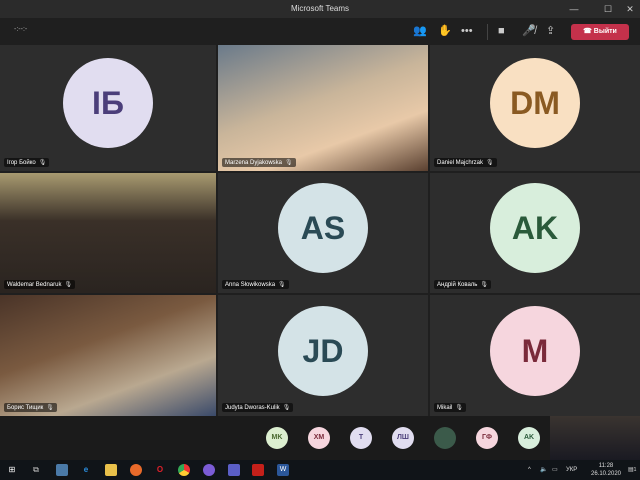 The width and height of the screenshot is (640, 480). Describe the element at coordinates (323, 350) in the screenshot. I see `avatar: JD` at that location.